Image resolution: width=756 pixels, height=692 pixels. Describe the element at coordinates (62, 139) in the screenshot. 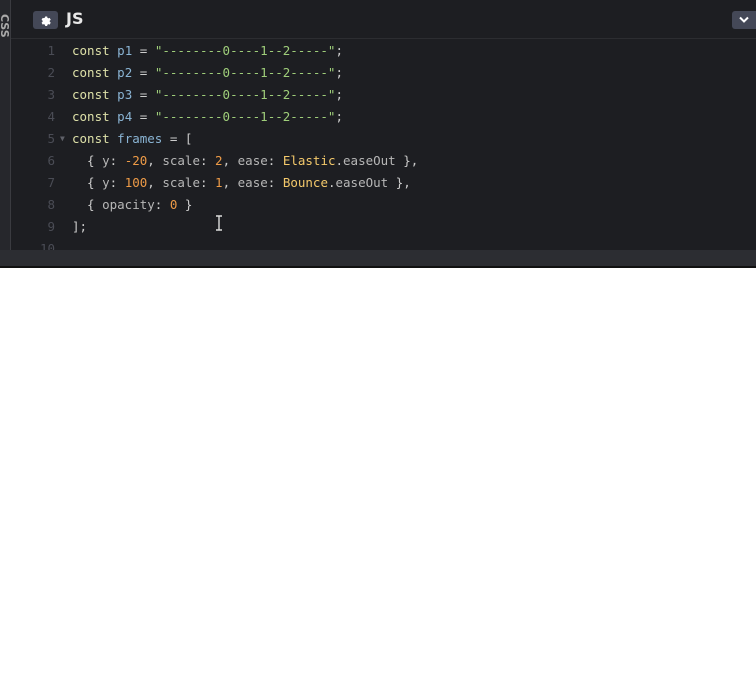

I see `fold-arrow-icon: ▼` at that location.